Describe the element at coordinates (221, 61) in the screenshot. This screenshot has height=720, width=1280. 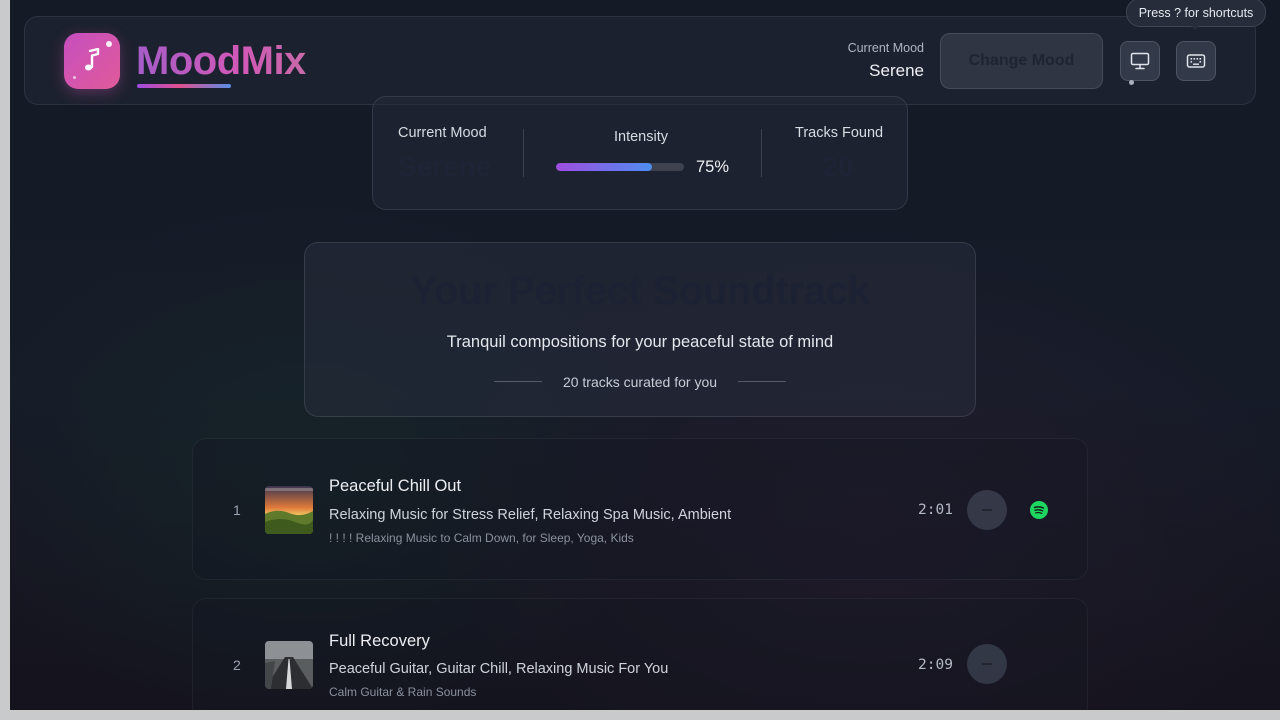
I see `app-brand-name: MoodMix` at that location.